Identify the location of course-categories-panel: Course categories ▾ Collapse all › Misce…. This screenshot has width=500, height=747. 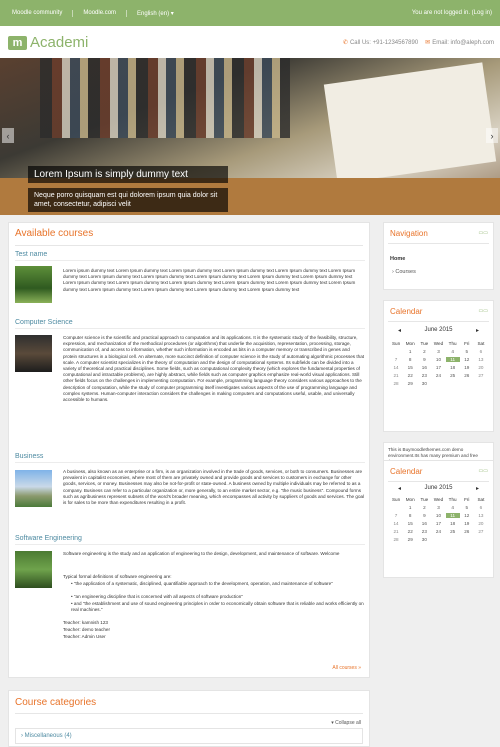
(189, 718).